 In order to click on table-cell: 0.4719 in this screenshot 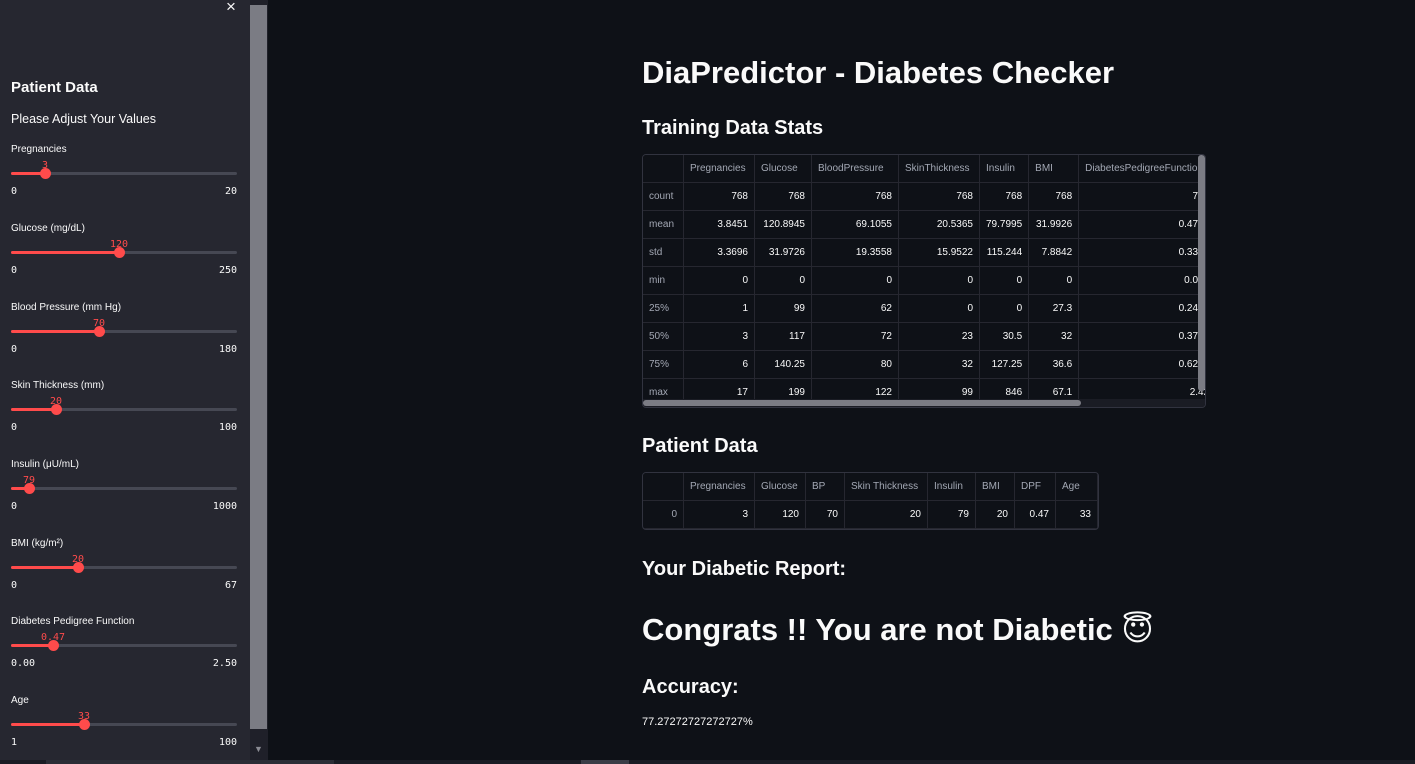, I will do `click(1141, 224)`.